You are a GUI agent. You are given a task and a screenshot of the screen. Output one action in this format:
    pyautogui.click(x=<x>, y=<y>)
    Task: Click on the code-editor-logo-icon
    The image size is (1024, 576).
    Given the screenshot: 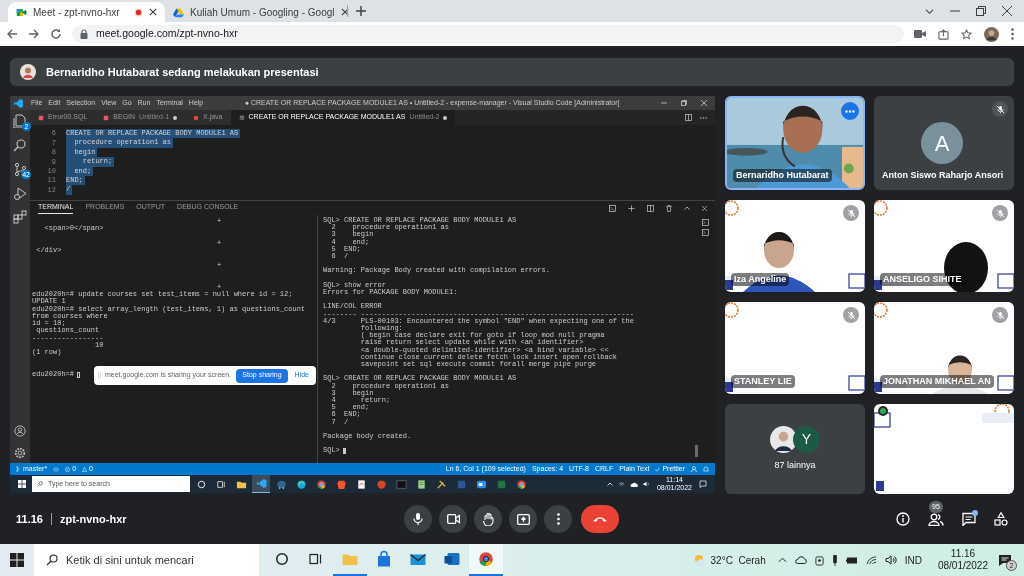 What is the action you would take?
    pyautogui.click(x=261, y=483)
    